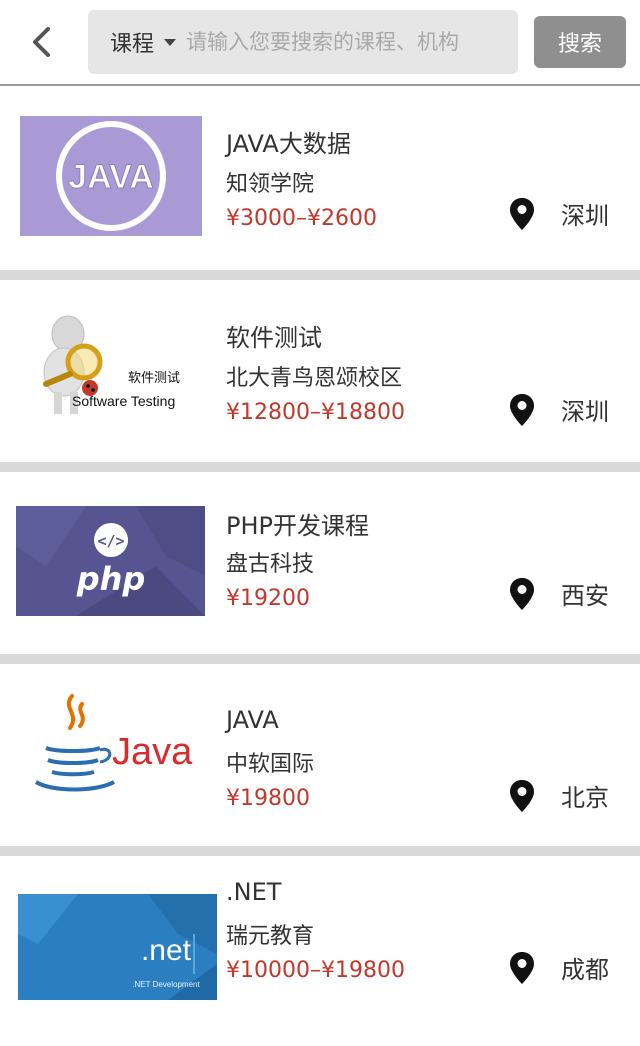 The width and height of the screenshot is (640, 1046). What do you see at coordinates (270, 564) in the screenshot?
I see `course-org: 盘古科技` at bounding box center [270, 564].